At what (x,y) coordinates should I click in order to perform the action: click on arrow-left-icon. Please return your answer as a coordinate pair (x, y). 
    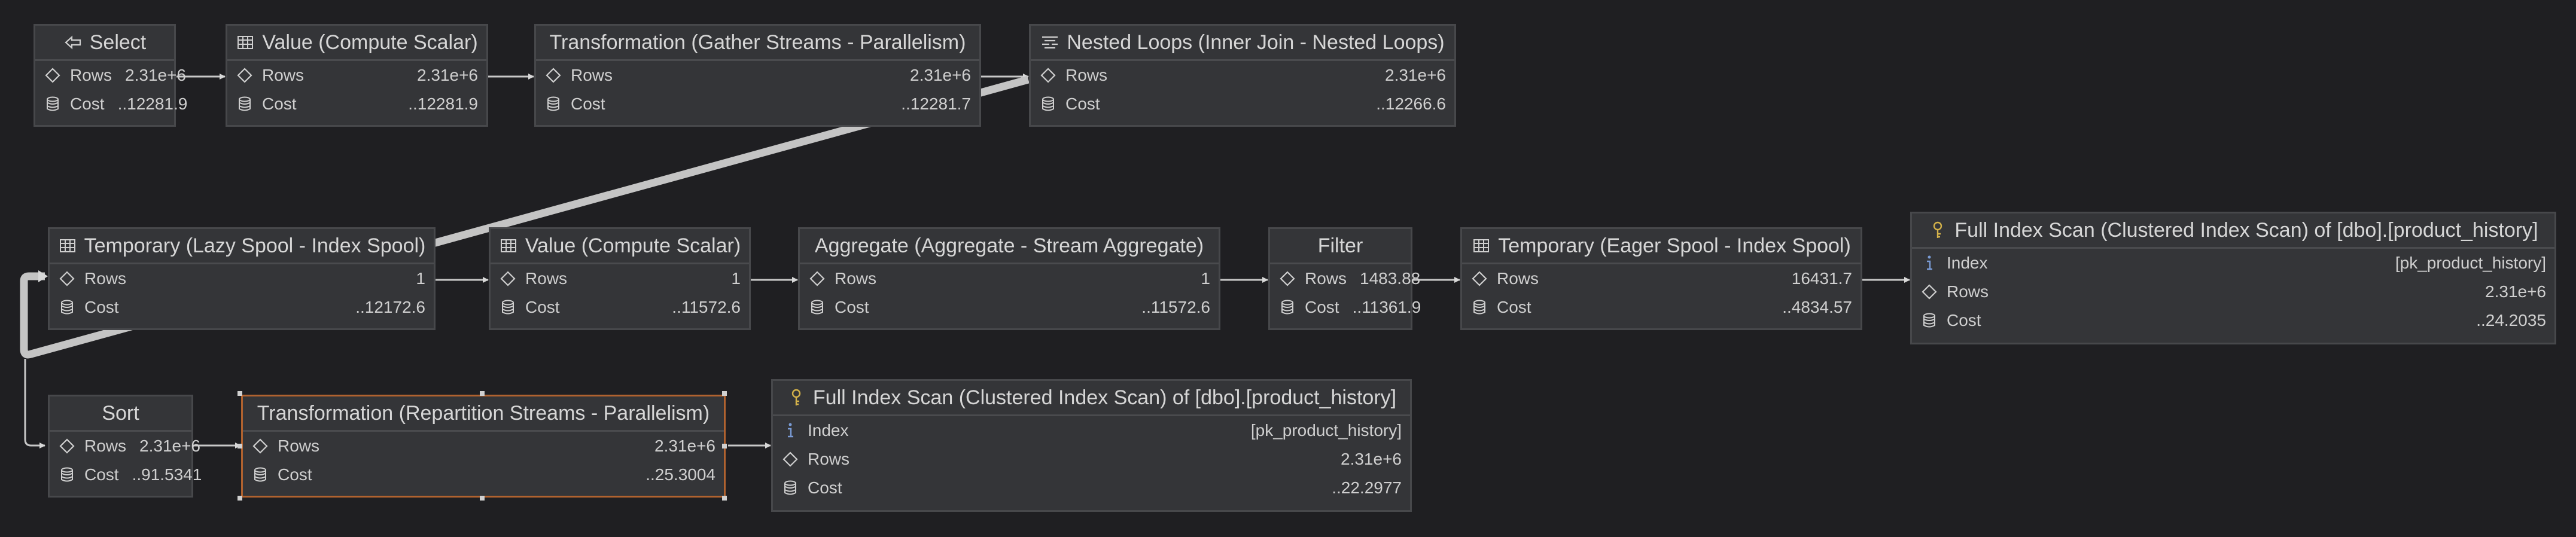
    Looking at the image, I should click on (73, 42).